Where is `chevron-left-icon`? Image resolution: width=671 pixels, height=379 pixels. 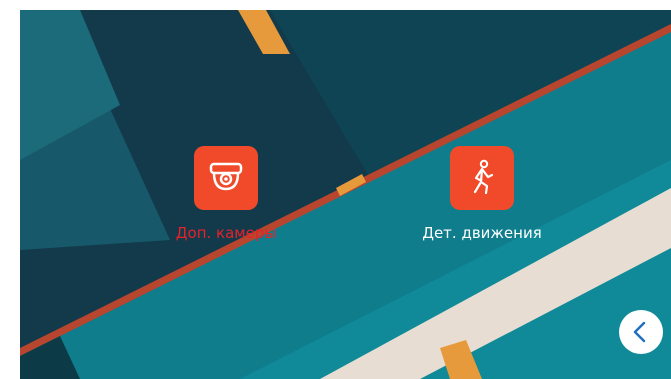
chevron-left-icon is located at coordinates (639, 332).